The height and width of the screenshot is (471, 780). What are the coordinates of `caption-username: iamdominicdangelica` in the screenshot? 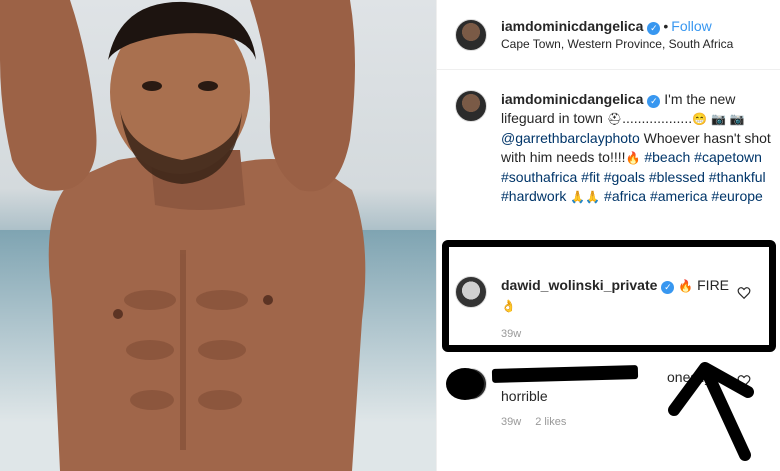 It's located at (572, 99).